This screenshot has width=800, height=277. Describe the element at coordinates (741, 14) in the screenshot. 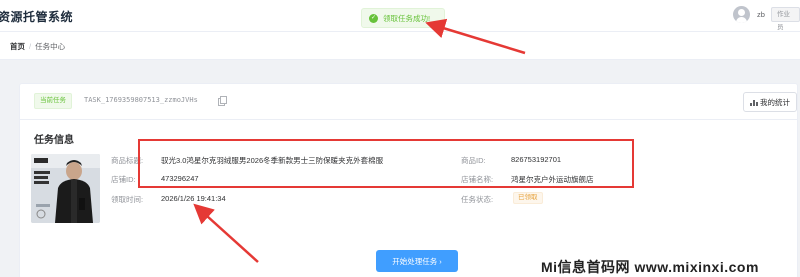

I see `user-avatar-icon` at that location.